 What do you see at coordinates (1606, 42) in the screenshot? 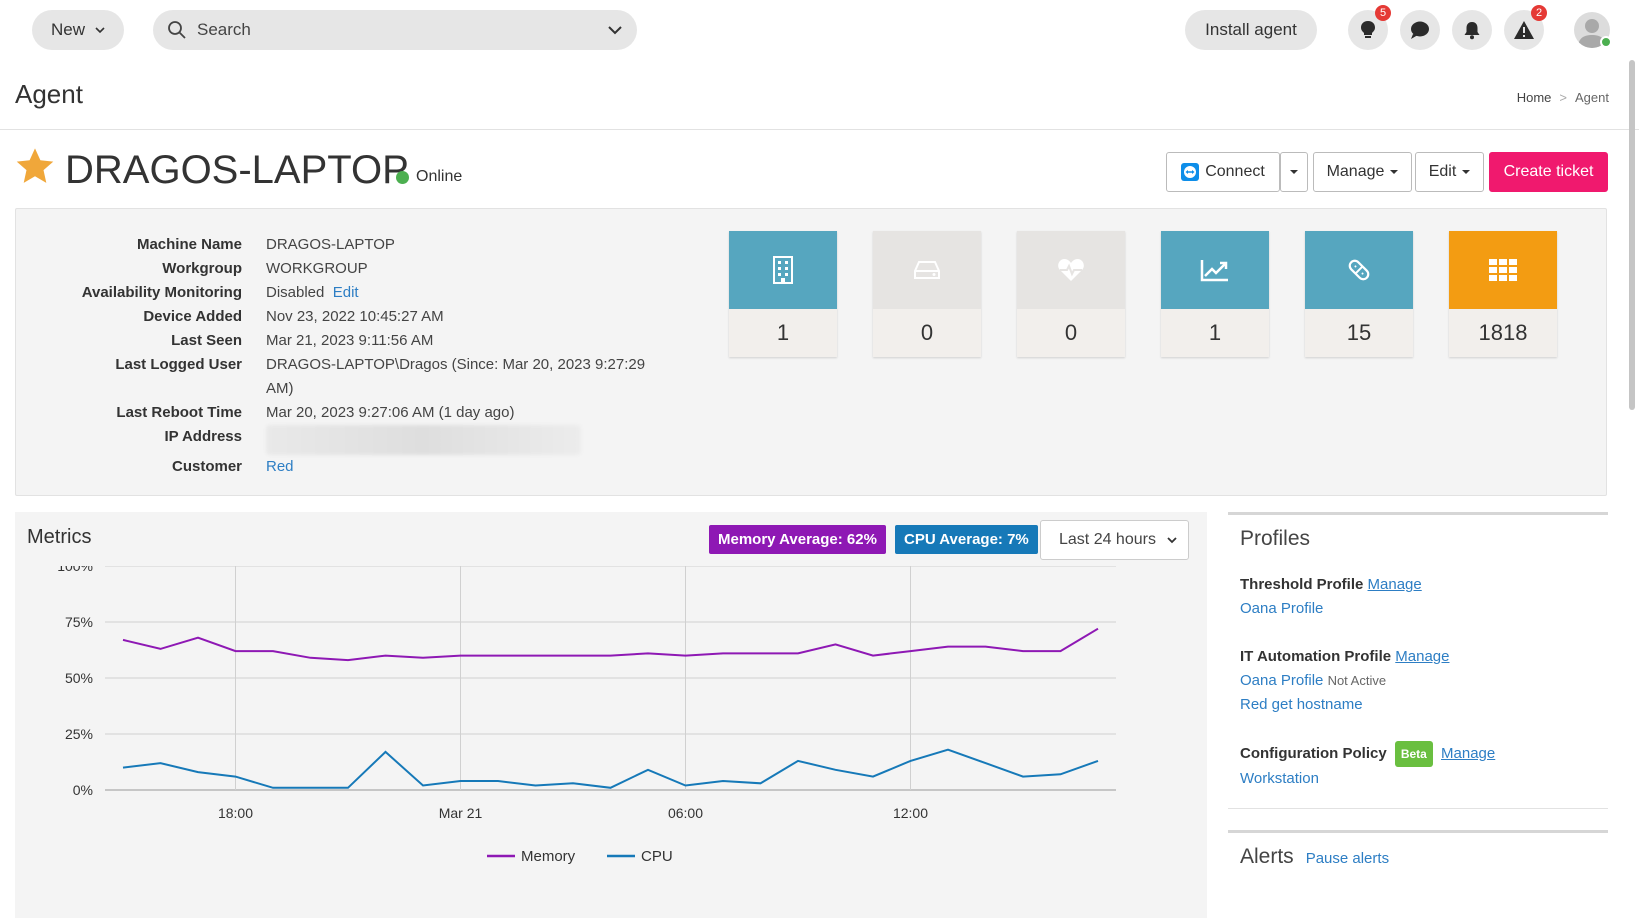
I see `presence-indicator` at bounding box center [1606, 42].